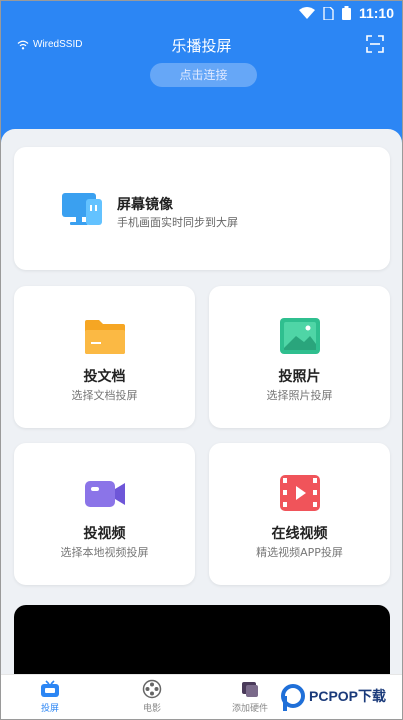  What do you see at coordinates (203, 75) in the screenshot?
I see `connect-button: 点击连接` at bounding box center [203, 75].